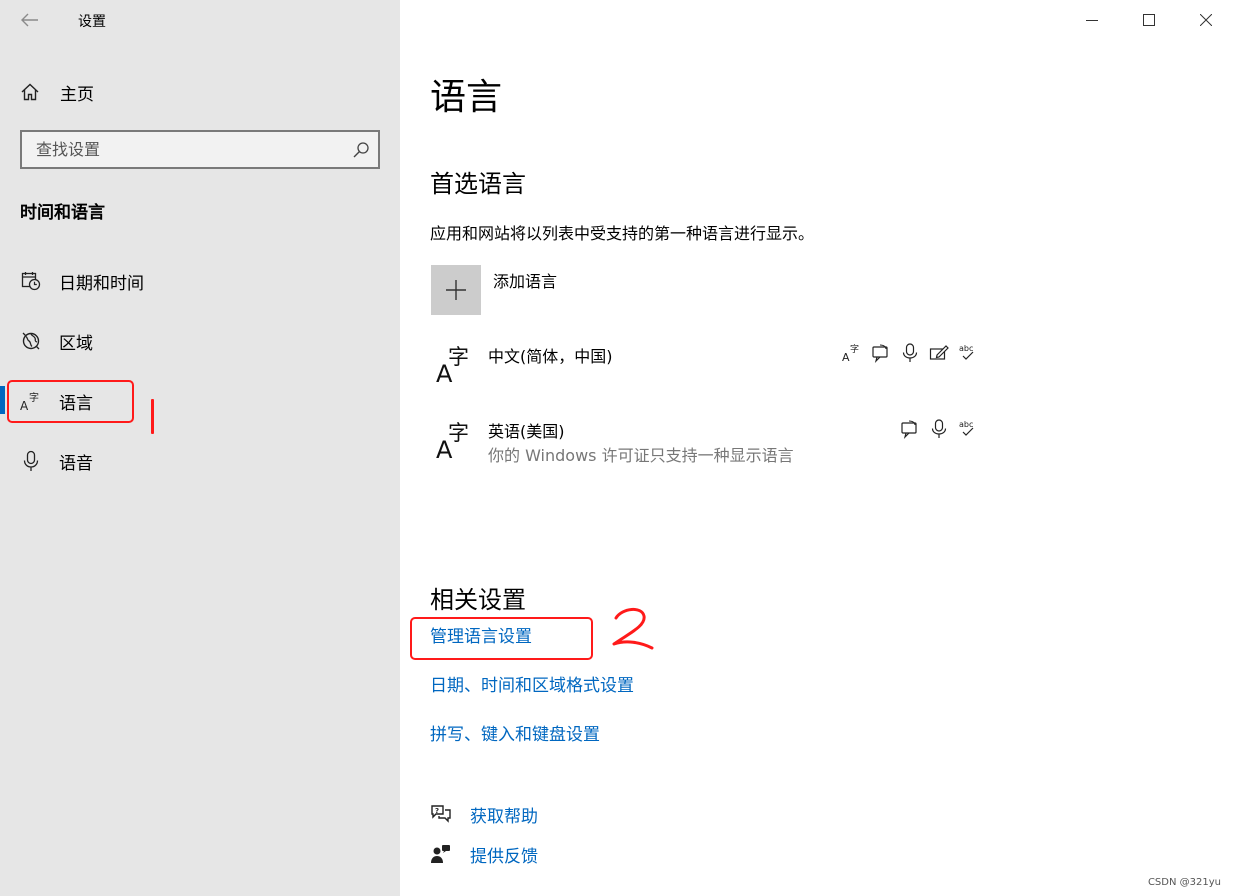 Image resolution: width=1235 pixels, height=896 pixels. I want to click on add-language-button, so click(456, 290).